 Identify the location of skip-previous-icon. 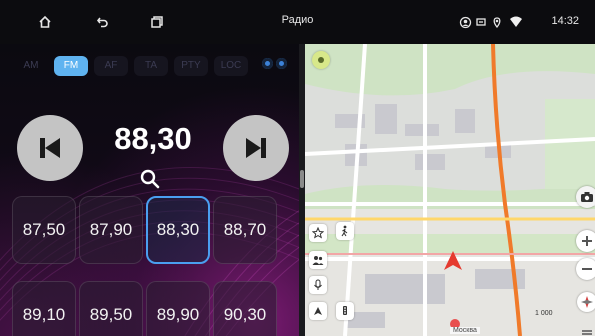
(50, 148).